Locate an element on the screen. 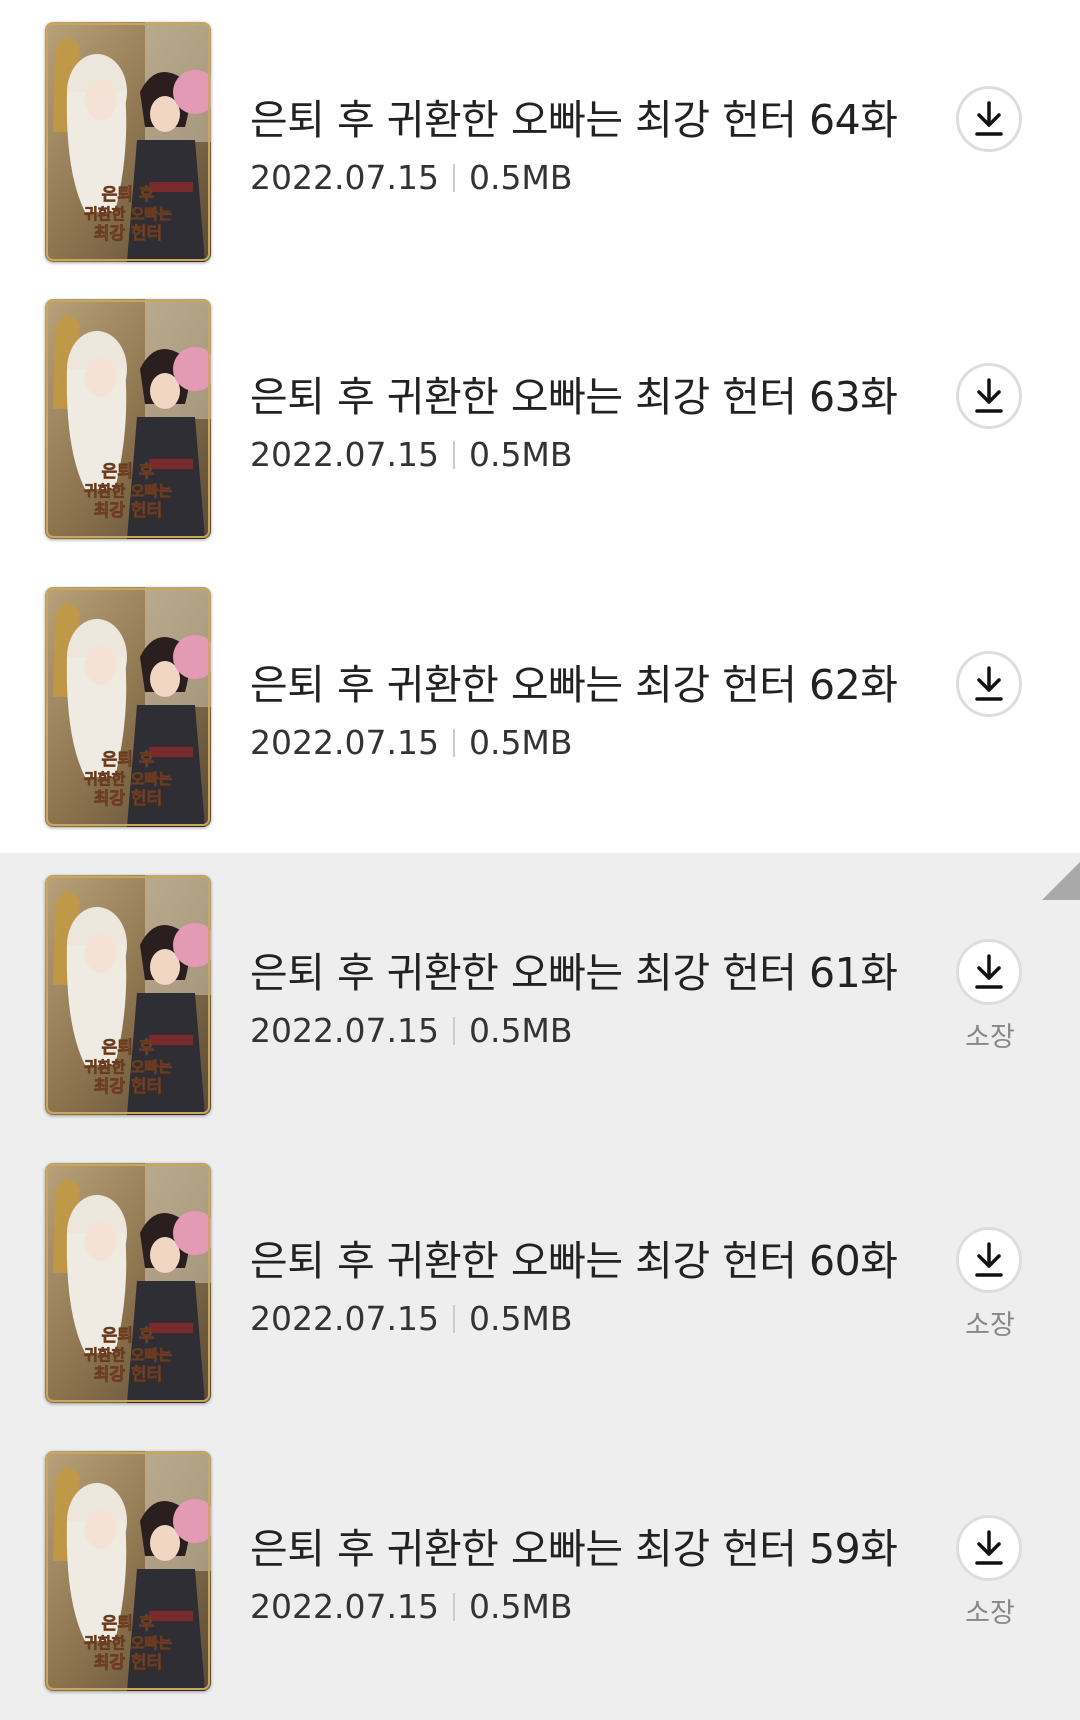 The image size is (1080, 1720). episode-title: 은퇴 후 귀환한 오빠는 최강 헌터 60화 is located at coordinates (574, 1257).